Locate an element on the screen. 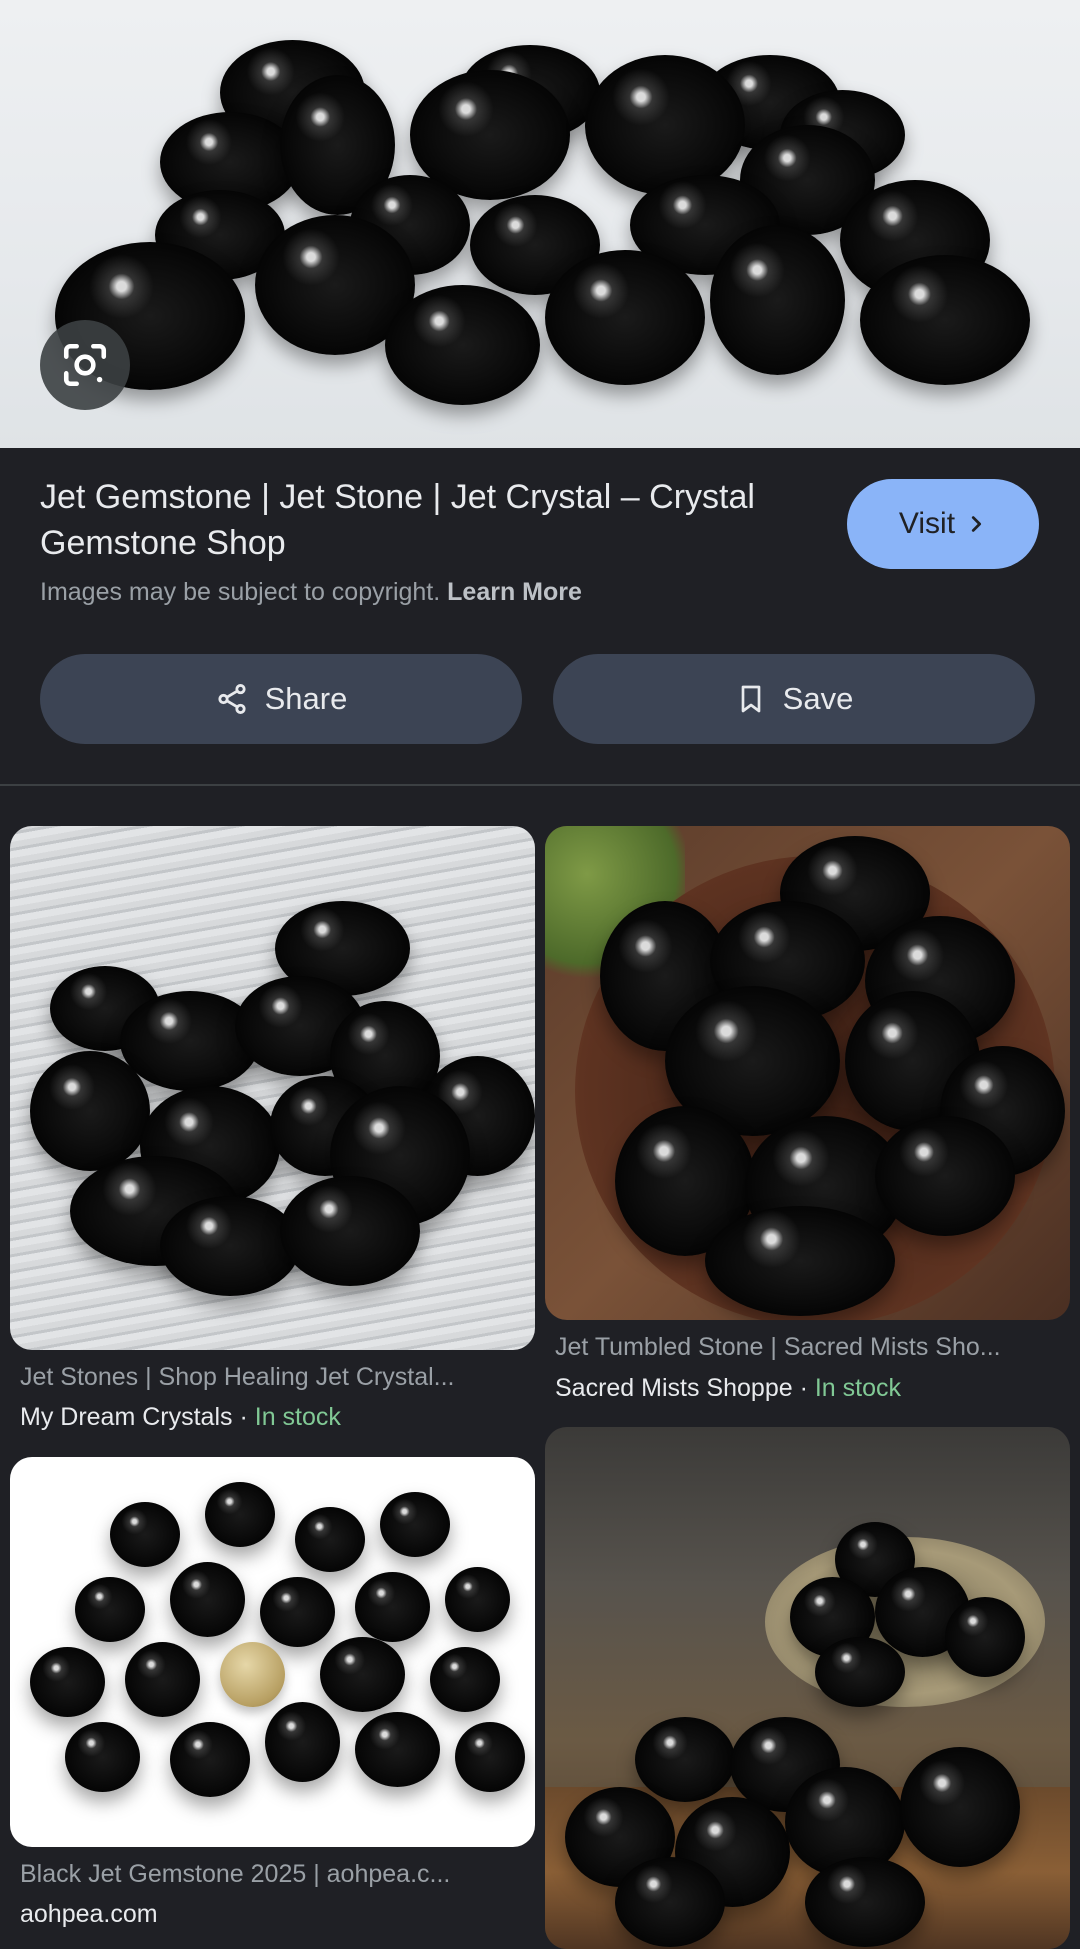 The width and height of the screenshot is (1080, 1949). google-lens-icon is located at coordinates (85, 365).